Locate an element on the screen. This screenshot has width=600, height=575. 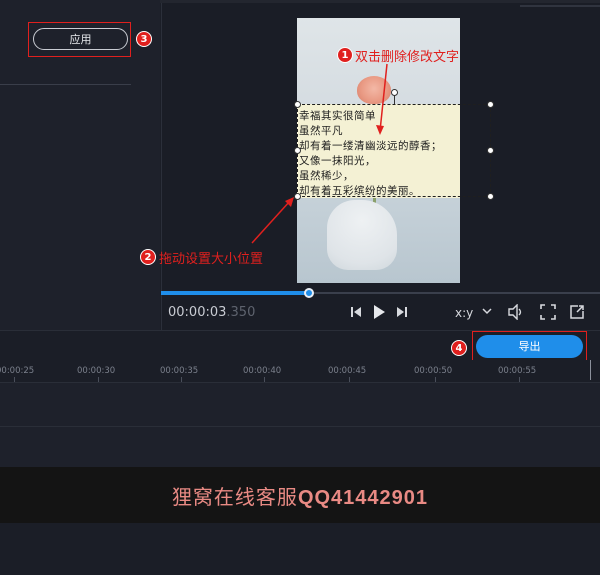
apply-button: 应用 is located at coordinates (80, 39).